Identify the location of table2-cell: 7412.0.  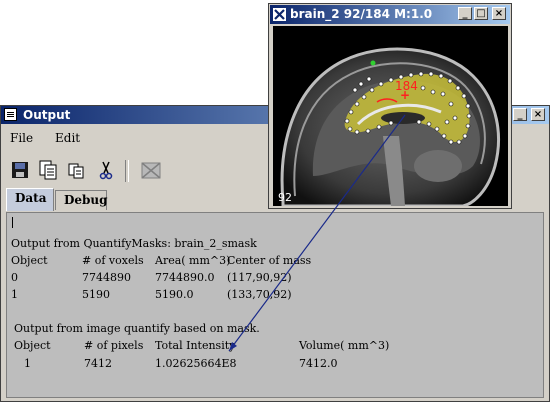
(318, 363).